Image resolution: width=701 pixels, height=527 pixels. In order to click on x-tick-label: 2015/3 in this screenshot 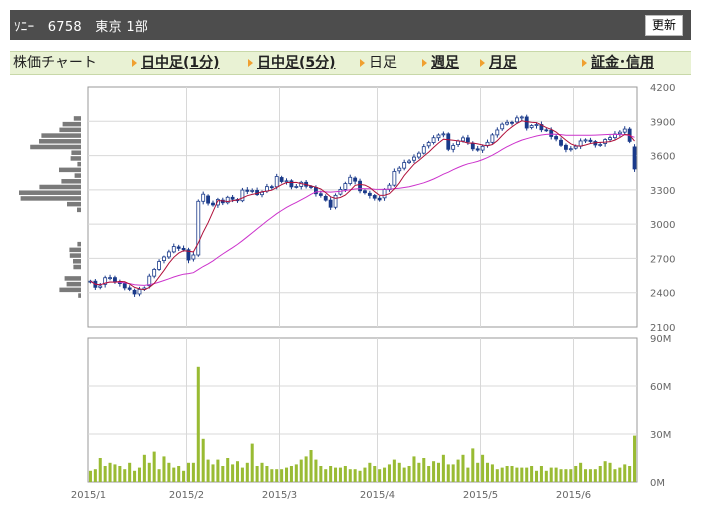, I will do `click(279, 495)`.